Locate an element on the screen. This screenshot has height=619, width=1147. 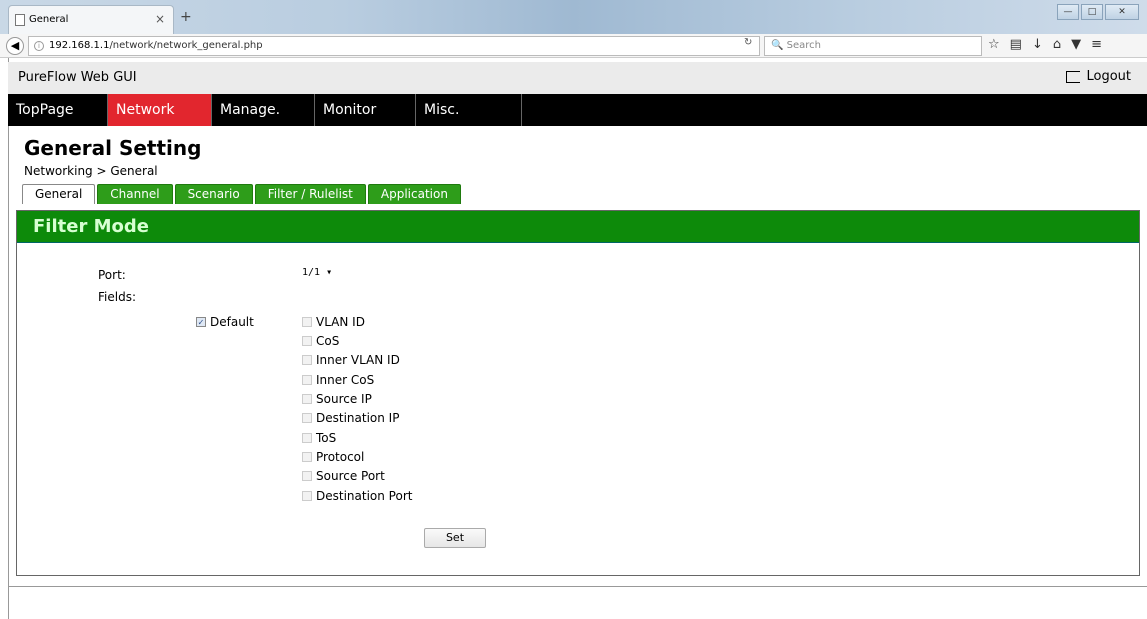
back-arrow-icon: ◀ is located at coordinates (15, 46).